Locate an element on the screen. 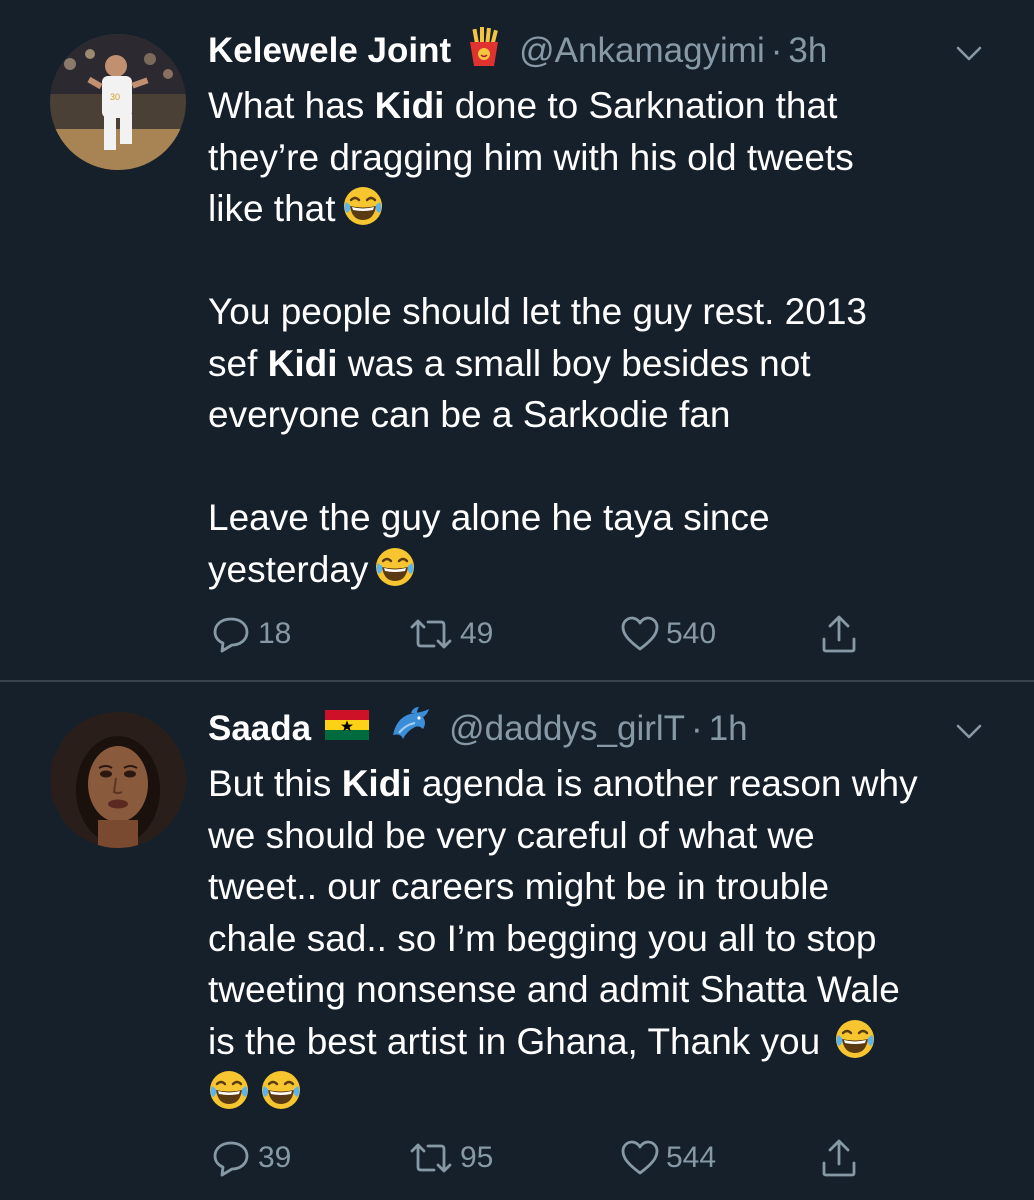 This screenshot has height=1200, width=1034. user-handle: @daddys_girlT is located at coordinates (567, 729).